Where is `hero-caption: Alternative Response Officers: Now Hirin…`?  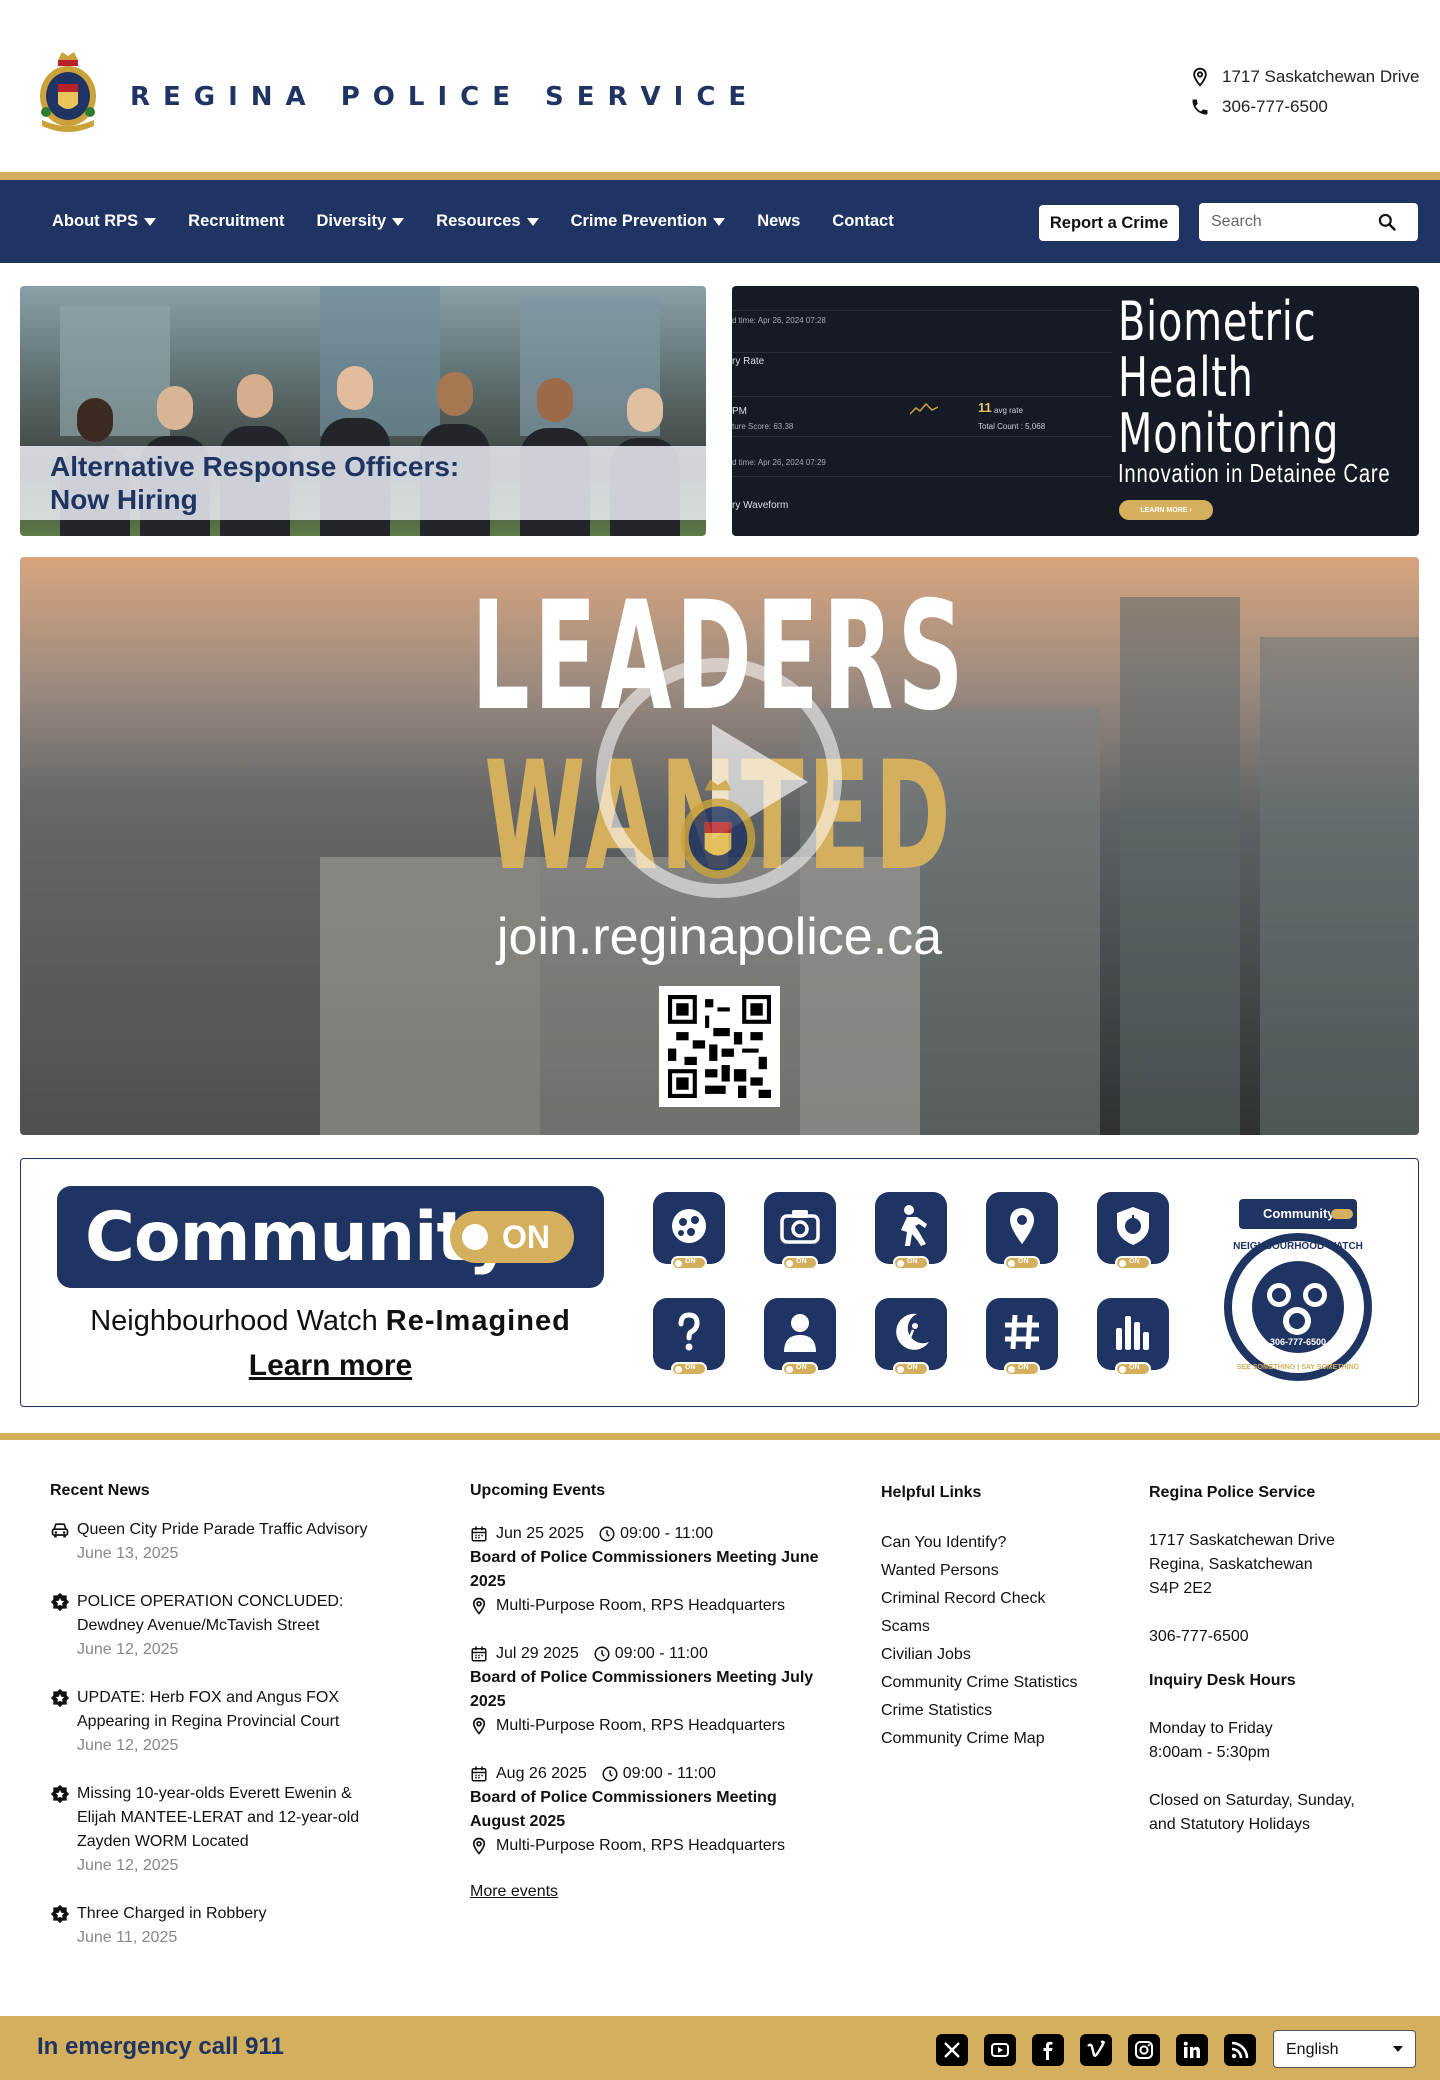
hero-caption: Alternative Response Officers: Now Hirin… is located at coordinates (363, 483).